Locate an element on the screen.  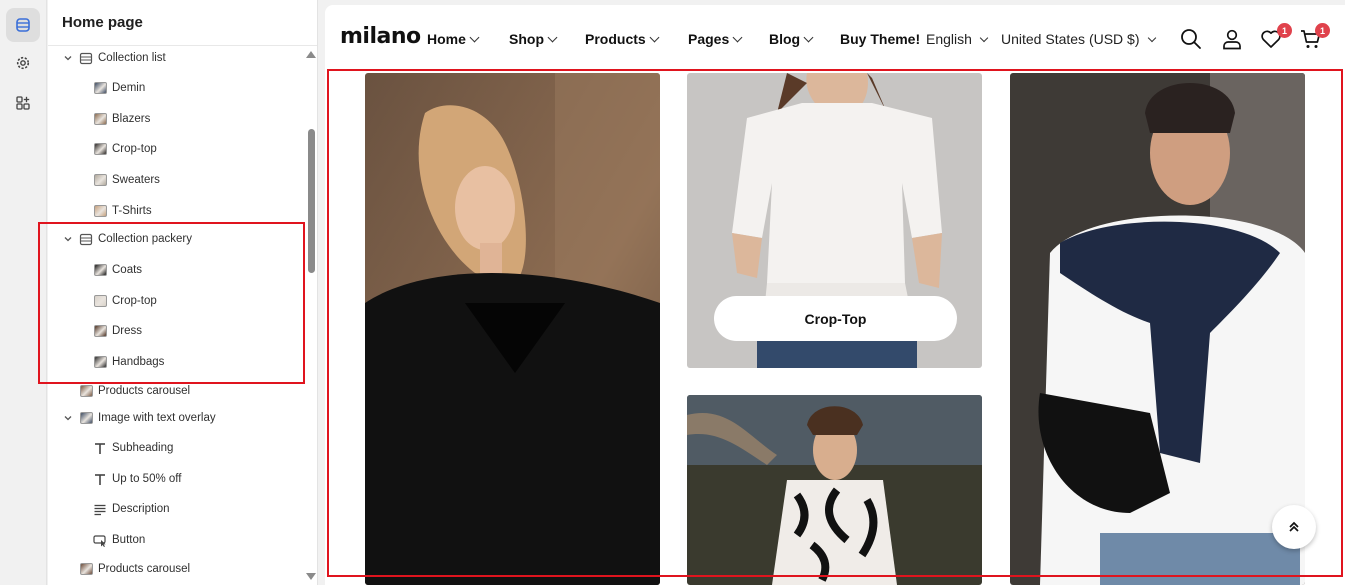
nav-home-label: Home is located at coordinates (446, 39).